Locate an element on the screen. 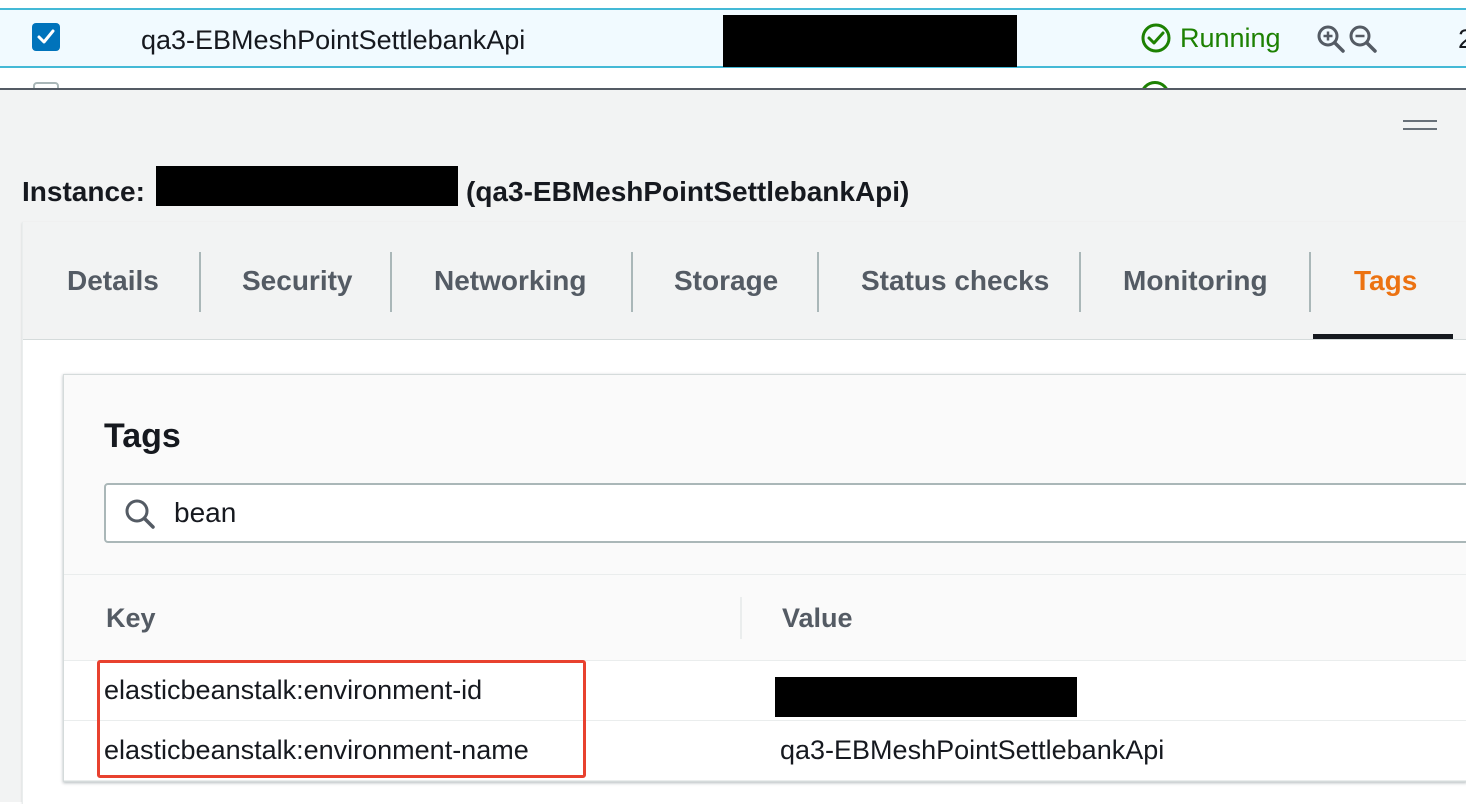 The height and width of the screenshot is (804, 1466). instance-title: Instance: (qa3-EBMeshPointSettlebankApi) is located at coordinates (465, 187).